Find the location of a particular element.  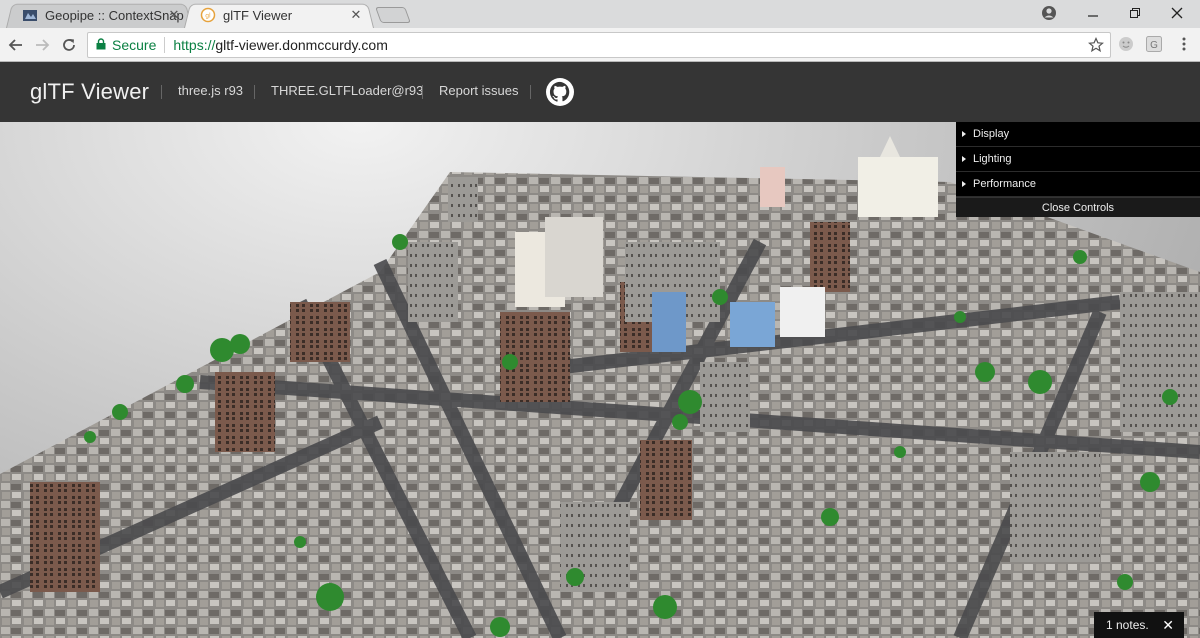

minimize-icon is located at coordinates (1093, 13).